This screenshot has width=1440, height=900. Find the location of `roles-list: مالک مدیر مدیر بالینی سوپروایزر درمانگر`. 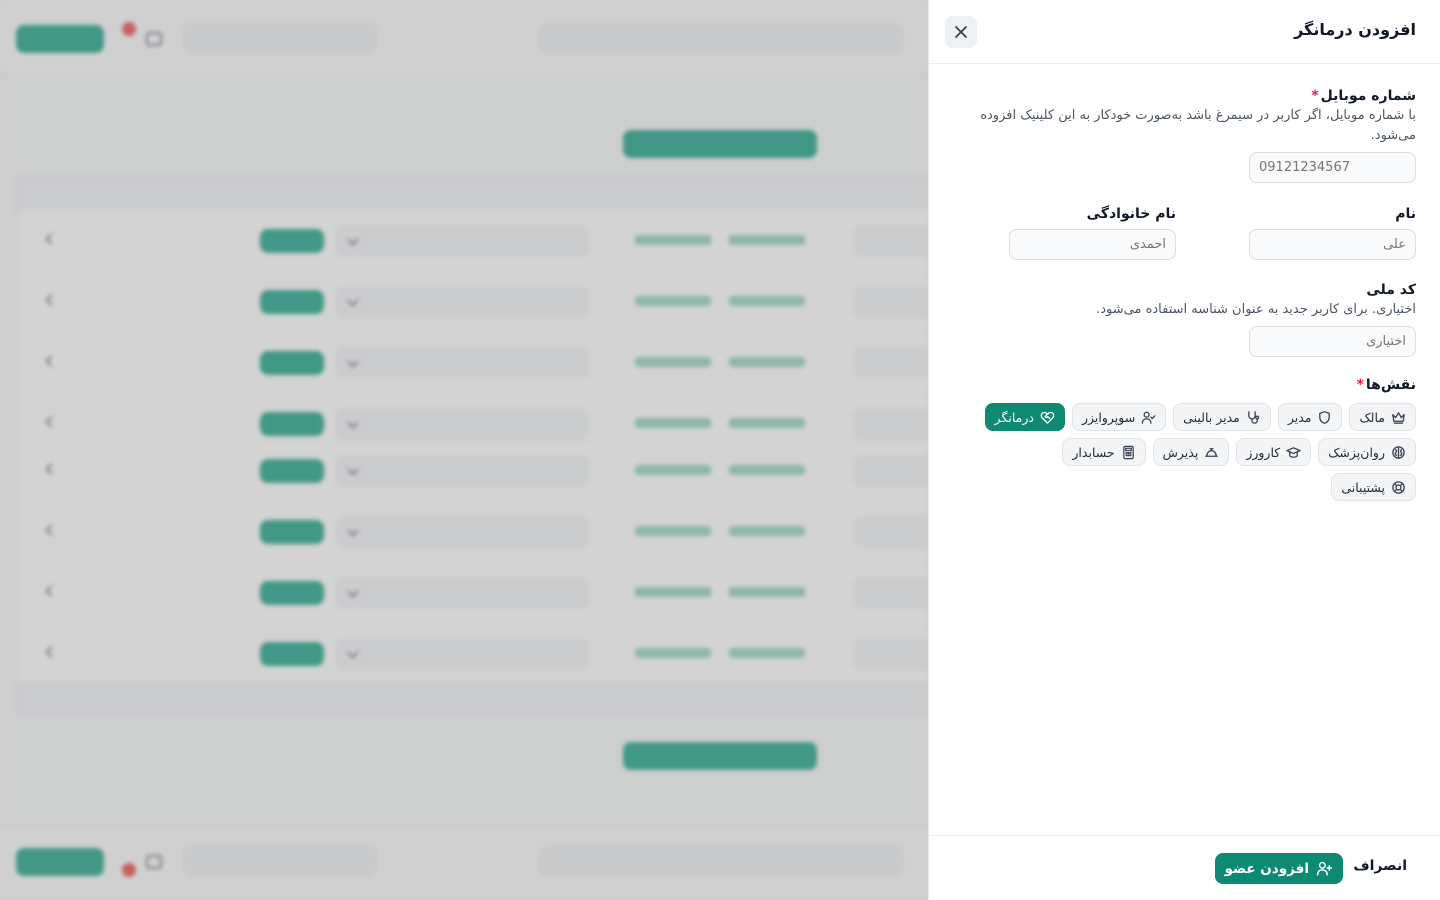

roles-list: مالک مدیر مدیر بالینی سوپروایزر درمانگر is located at coordinates (1196, 452).